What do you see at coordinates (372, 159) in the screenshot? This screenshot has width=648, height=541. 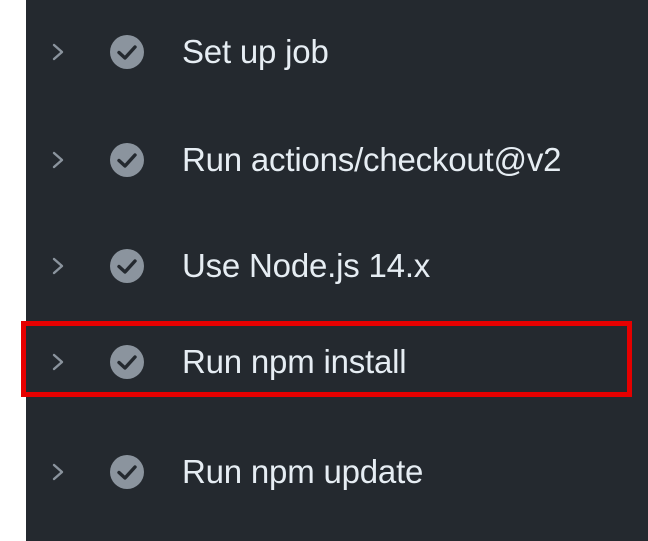 I see `step-label: Run actions/checkout@v2` at bounding box center [372, 159].